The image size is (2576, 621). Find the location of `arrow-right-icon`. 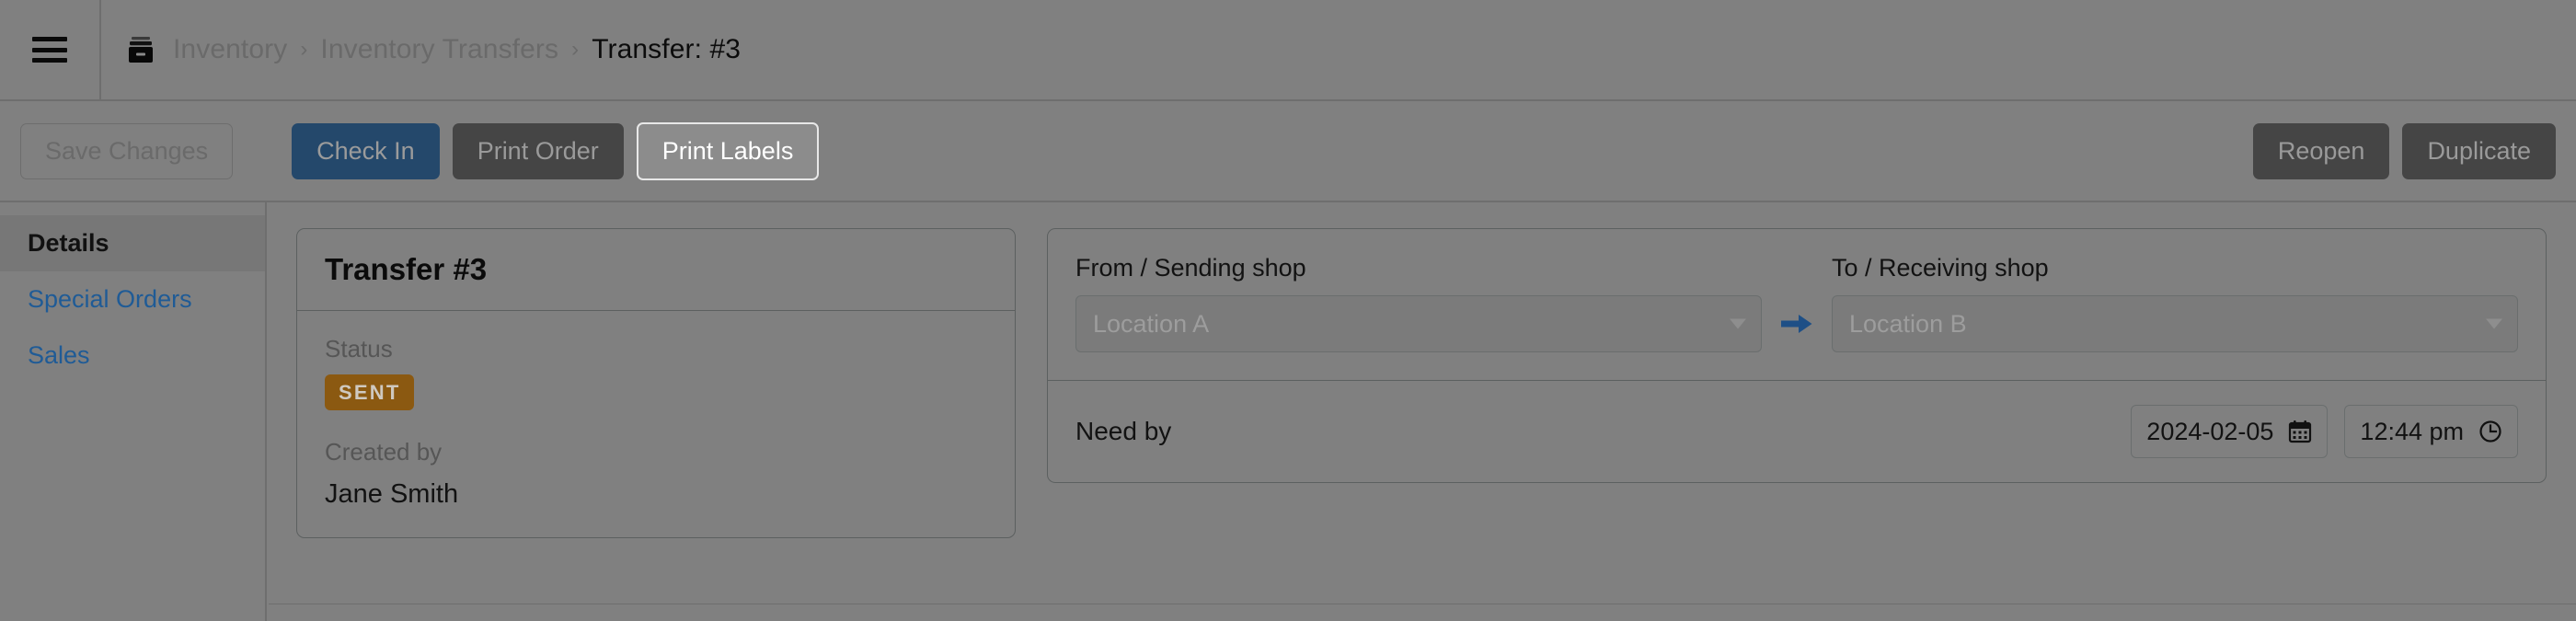

arrow-right-icon is located at coordinates (1796, 324).